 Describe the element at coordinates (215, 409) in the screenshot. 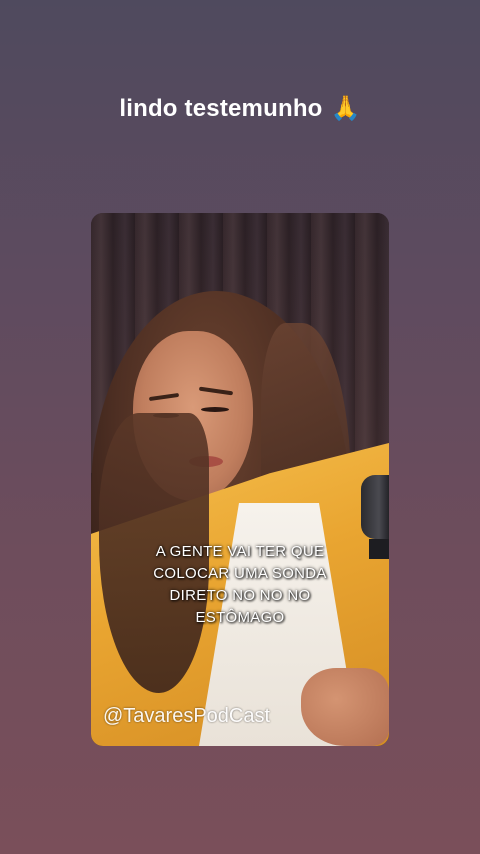

I see `eye-right` at that location.